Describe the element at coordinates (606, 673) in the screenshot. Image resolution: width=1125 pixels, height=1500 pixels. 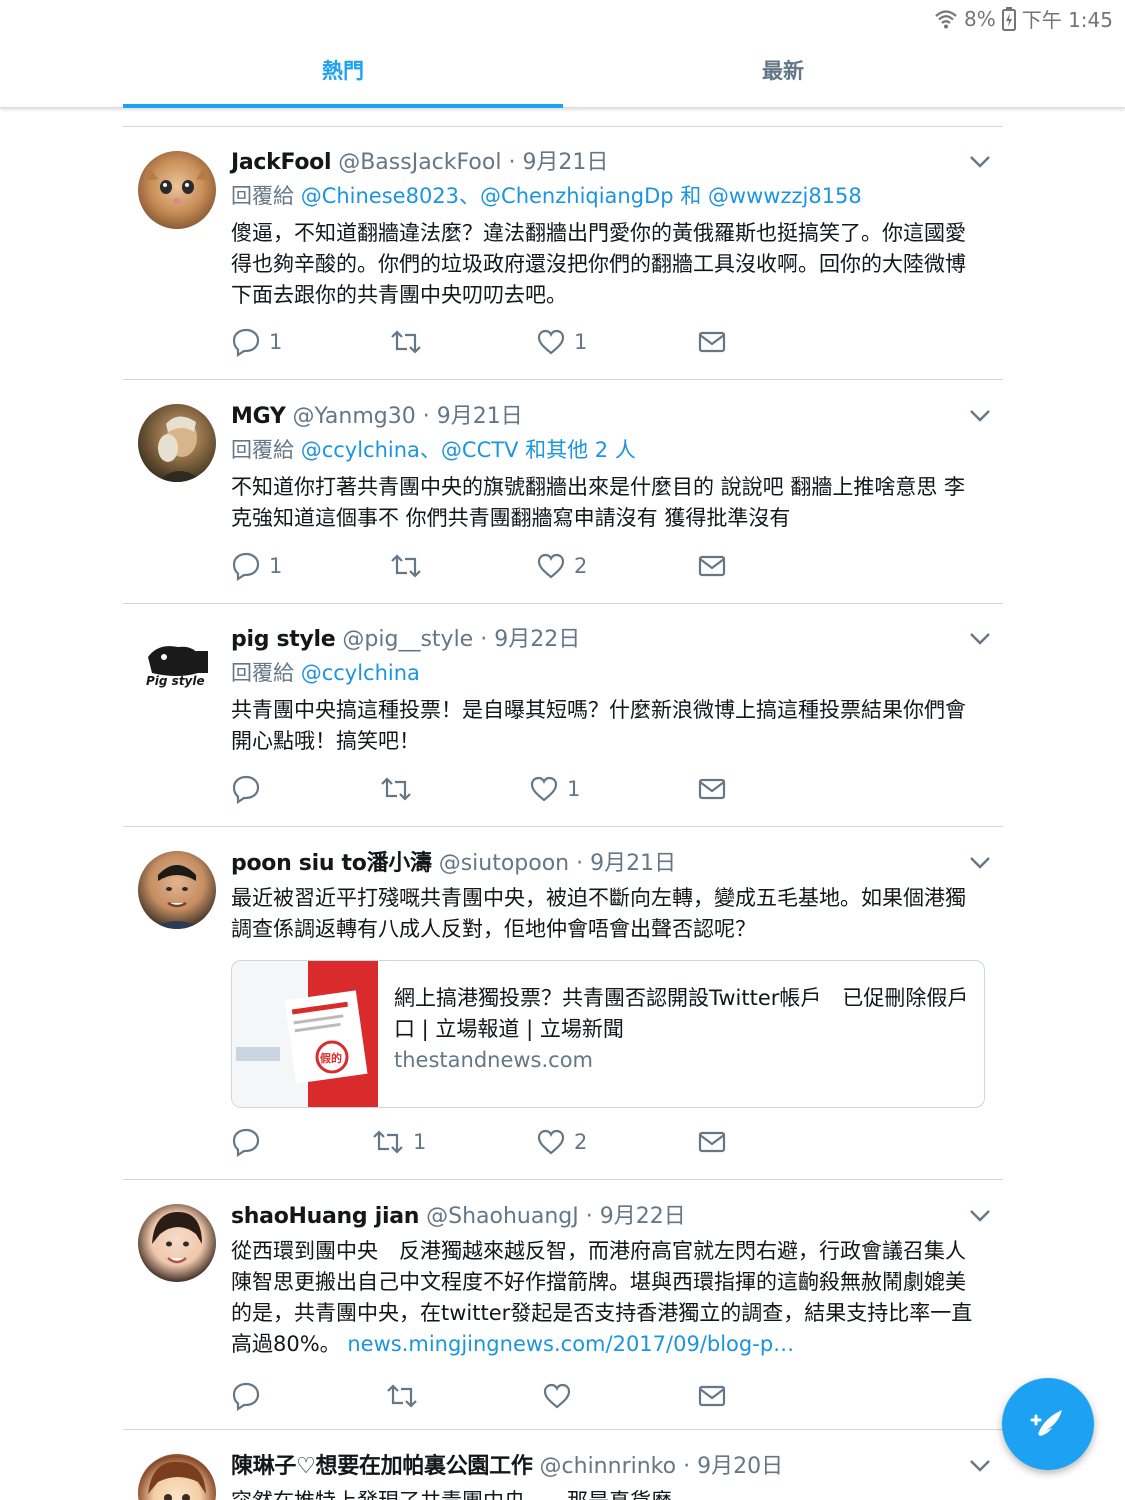
I see `reply-context: 回覆給 @ccylchina` at that location.